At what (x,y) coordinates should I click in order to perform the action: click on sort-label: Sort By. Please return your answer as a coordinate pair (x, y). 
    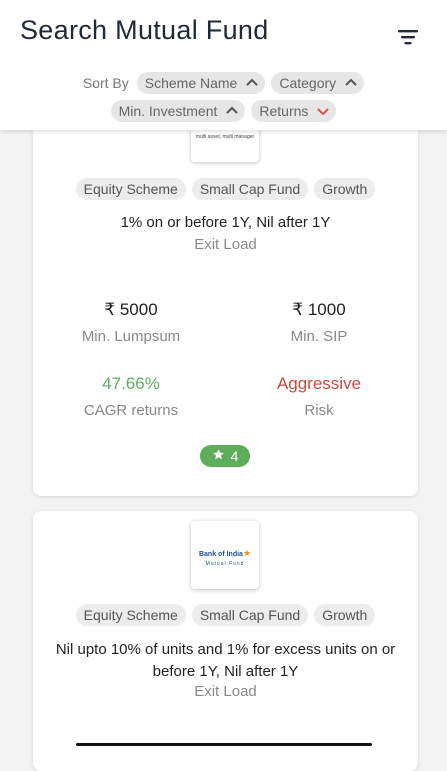
    Looking at the image, I should click on (105, 83).